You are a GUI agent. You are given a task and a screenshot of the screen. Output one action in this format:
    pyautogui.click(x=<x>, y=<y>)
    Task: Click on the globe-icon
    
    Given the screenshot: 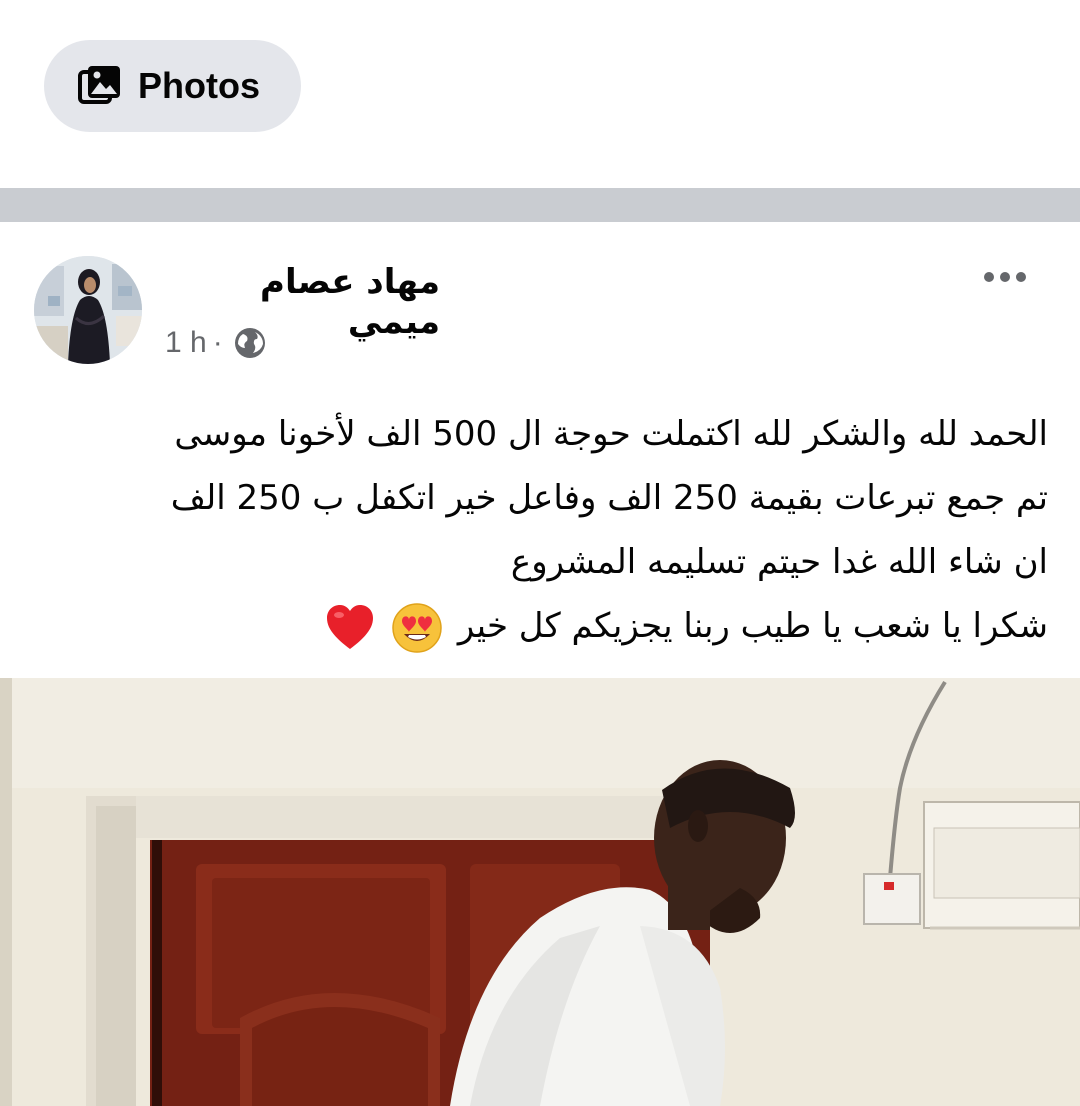 What is the action you would take?
    pyautogui.click(x=249, y=343)
    